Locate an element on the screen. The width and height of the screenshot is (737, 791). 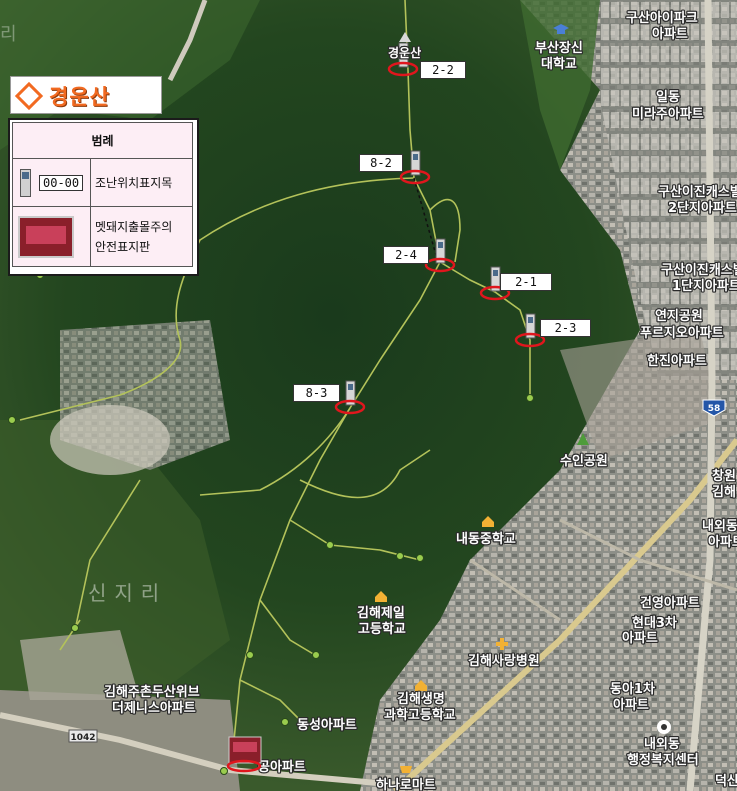
label-university-2: 대학교 is located at coordinates (559, 64).